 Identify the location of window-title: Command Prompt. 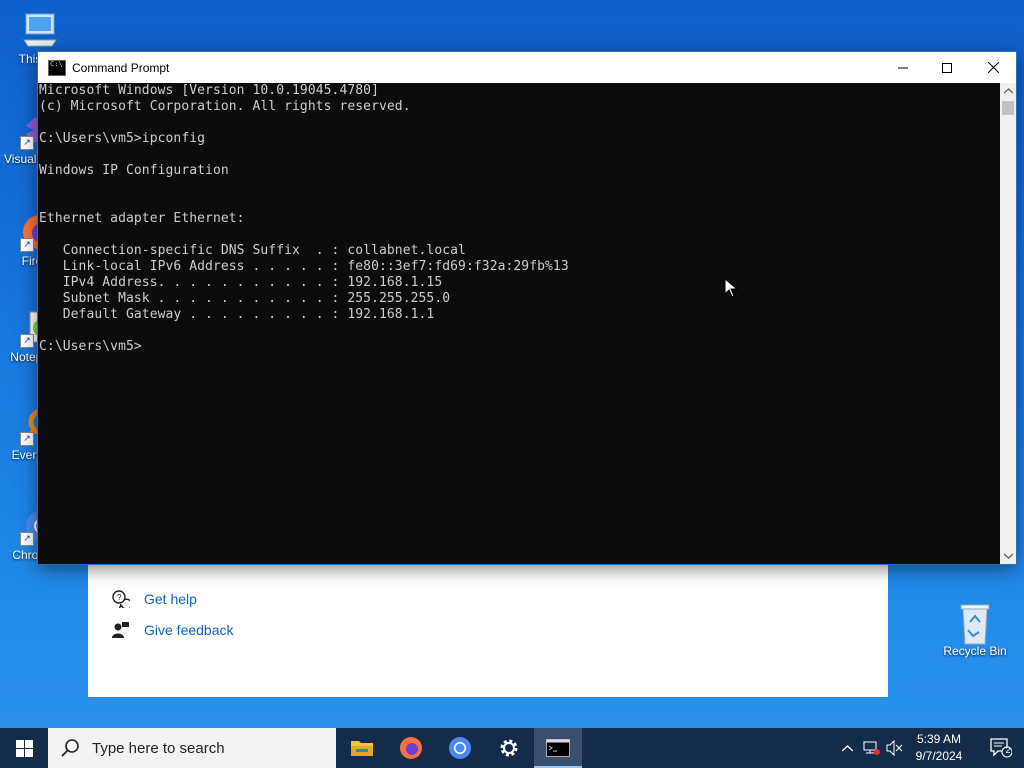
(121, 67).